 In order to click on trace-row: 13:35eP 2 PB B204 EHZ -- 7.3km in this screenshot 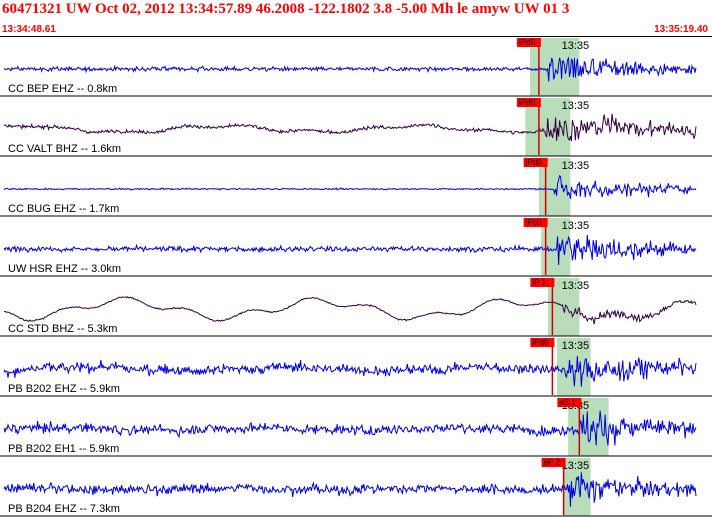, I will do `click(356, 487)`.